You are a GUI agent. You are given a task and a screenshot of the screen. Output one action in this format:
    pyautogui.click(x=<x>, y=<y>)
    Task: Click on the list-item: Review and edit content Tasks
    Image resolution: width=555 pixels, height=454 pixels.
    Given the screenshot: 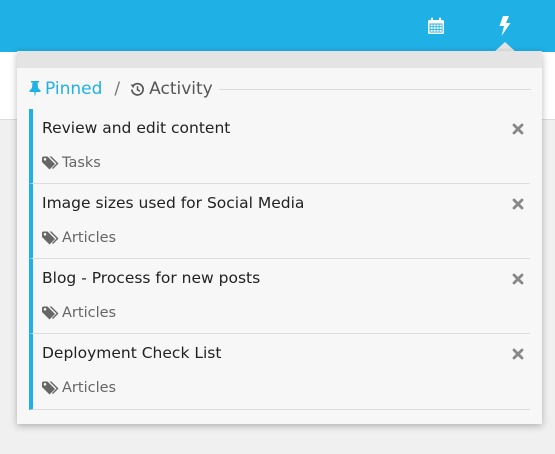 What is the action you would take?
    pyautogui.click(x=279, y=146)
    